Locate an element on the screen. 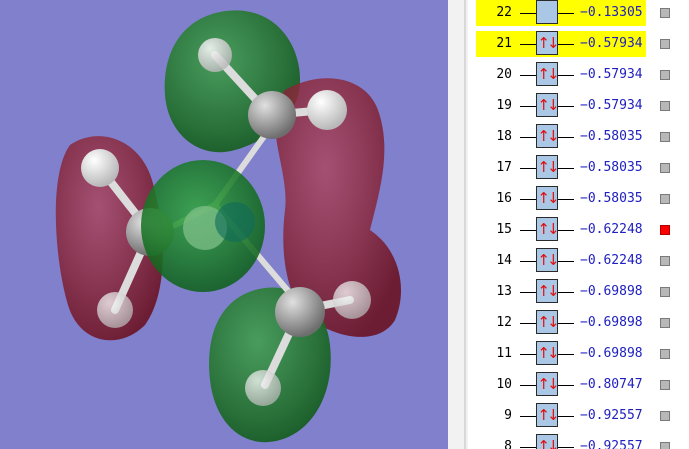  orbital-row: 19 ↑↓ −0.57934 is located at coordinates (573, 106).